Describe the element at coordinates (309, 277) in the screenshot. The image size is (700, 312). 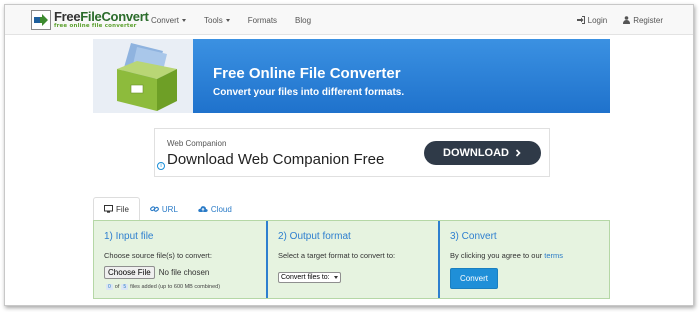
I see `output-format-select: Convert files to:` at that location.